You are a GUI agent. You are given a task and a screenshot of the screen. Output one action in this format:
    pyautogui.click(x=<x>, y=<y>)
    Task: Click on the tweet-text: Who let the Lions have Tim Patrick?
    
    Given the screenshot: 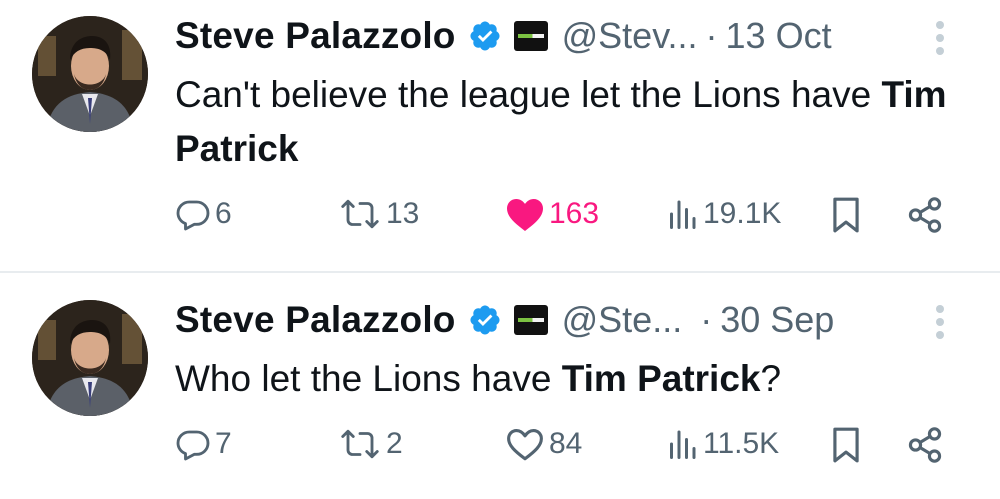 What is the action you would take?
    pyautogui.click(x=575, y=379)
    